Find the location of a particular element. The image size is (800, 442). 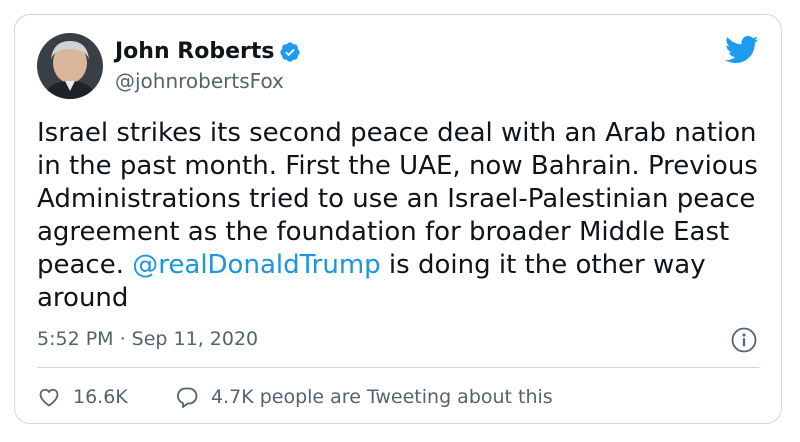

twitter-bird-icon is located at coordinates (742, 50).